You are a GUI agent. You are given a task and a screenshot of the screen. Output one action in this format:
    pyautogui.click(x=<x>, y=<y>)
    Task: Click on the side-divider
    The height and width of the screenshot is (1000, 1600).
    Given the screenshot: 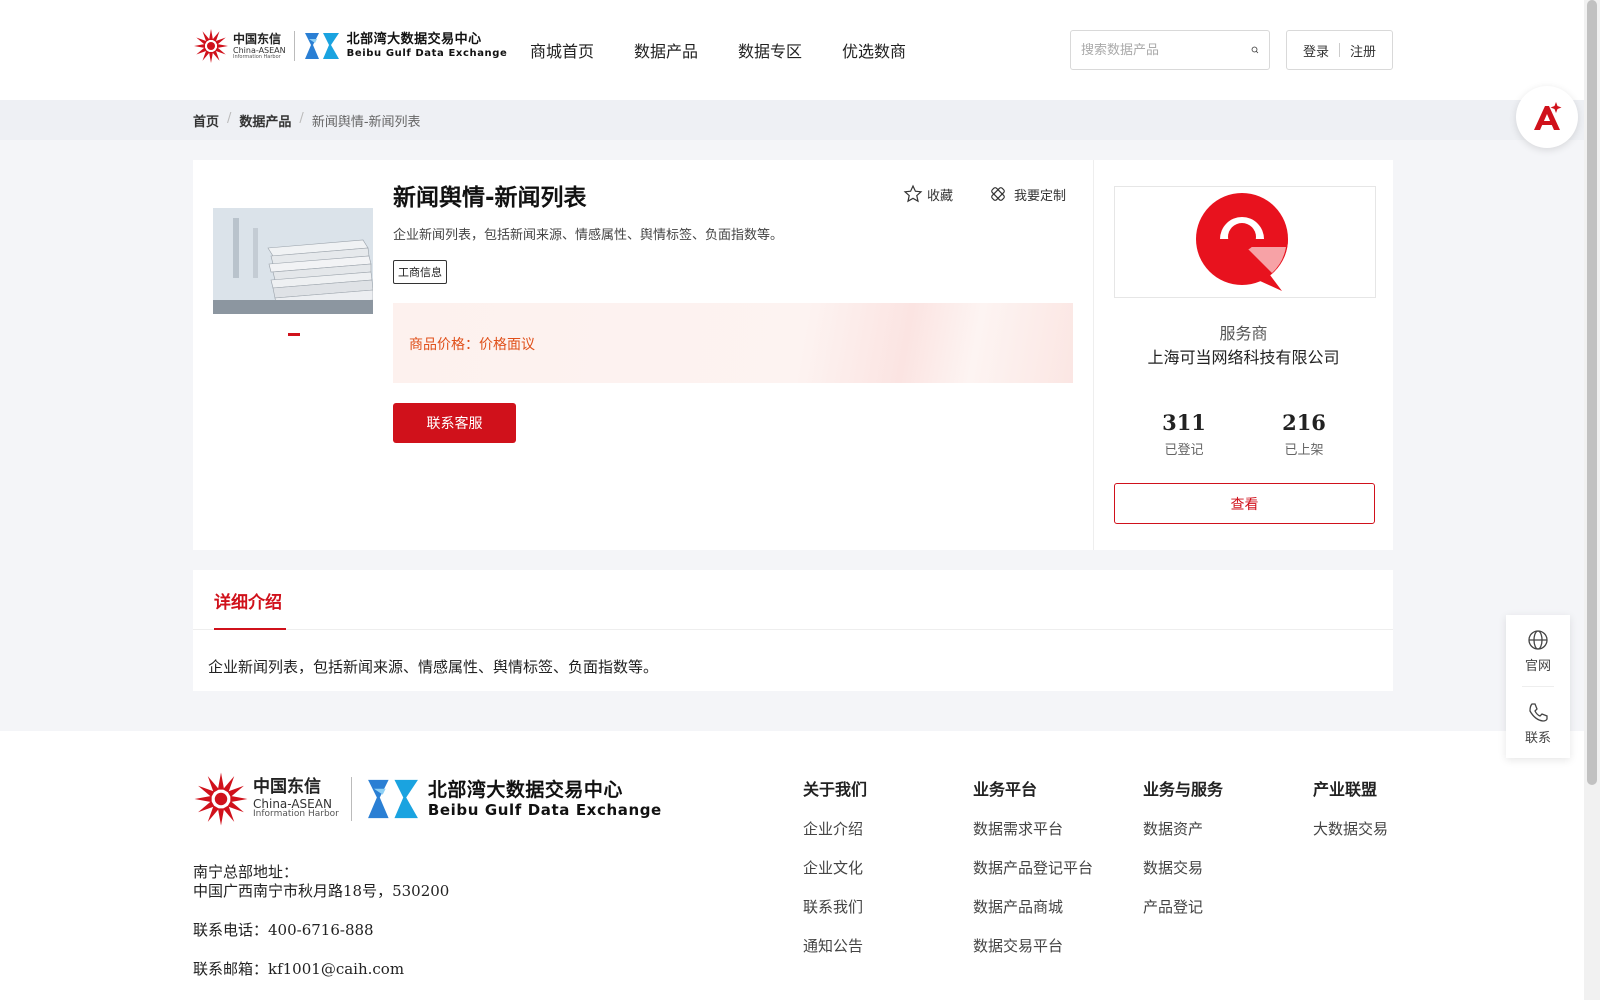 What is the action you would take?
    pyautogui.click(x=1538, y=686)
    